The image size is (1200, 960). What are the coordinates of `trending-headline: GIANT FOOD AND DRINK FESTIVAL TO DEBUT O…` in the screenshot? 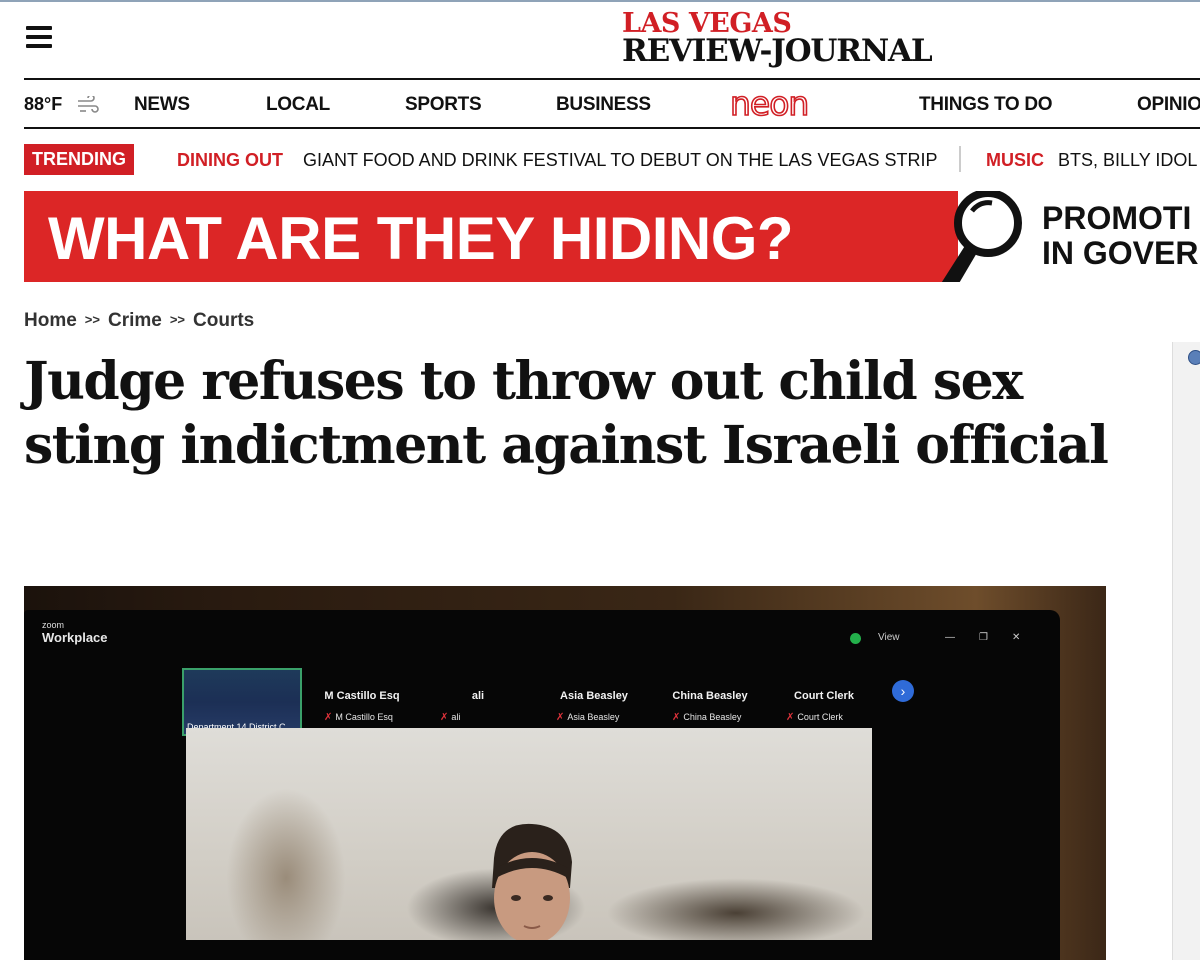 It's located at (620, 160).